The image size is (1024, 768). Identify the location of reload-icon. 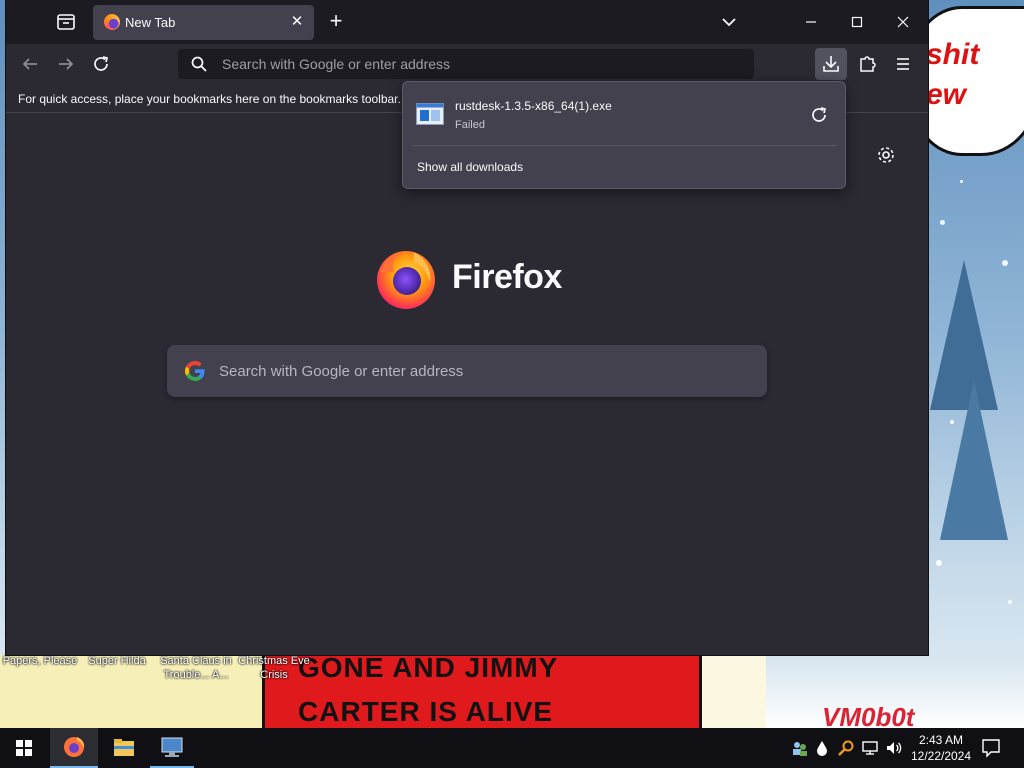
(101, 63).